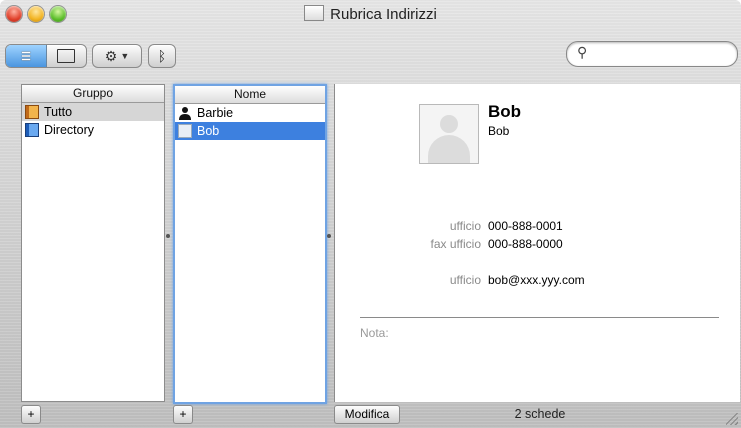  I want to click on group-item-label: Tutto, so click(58, 112).